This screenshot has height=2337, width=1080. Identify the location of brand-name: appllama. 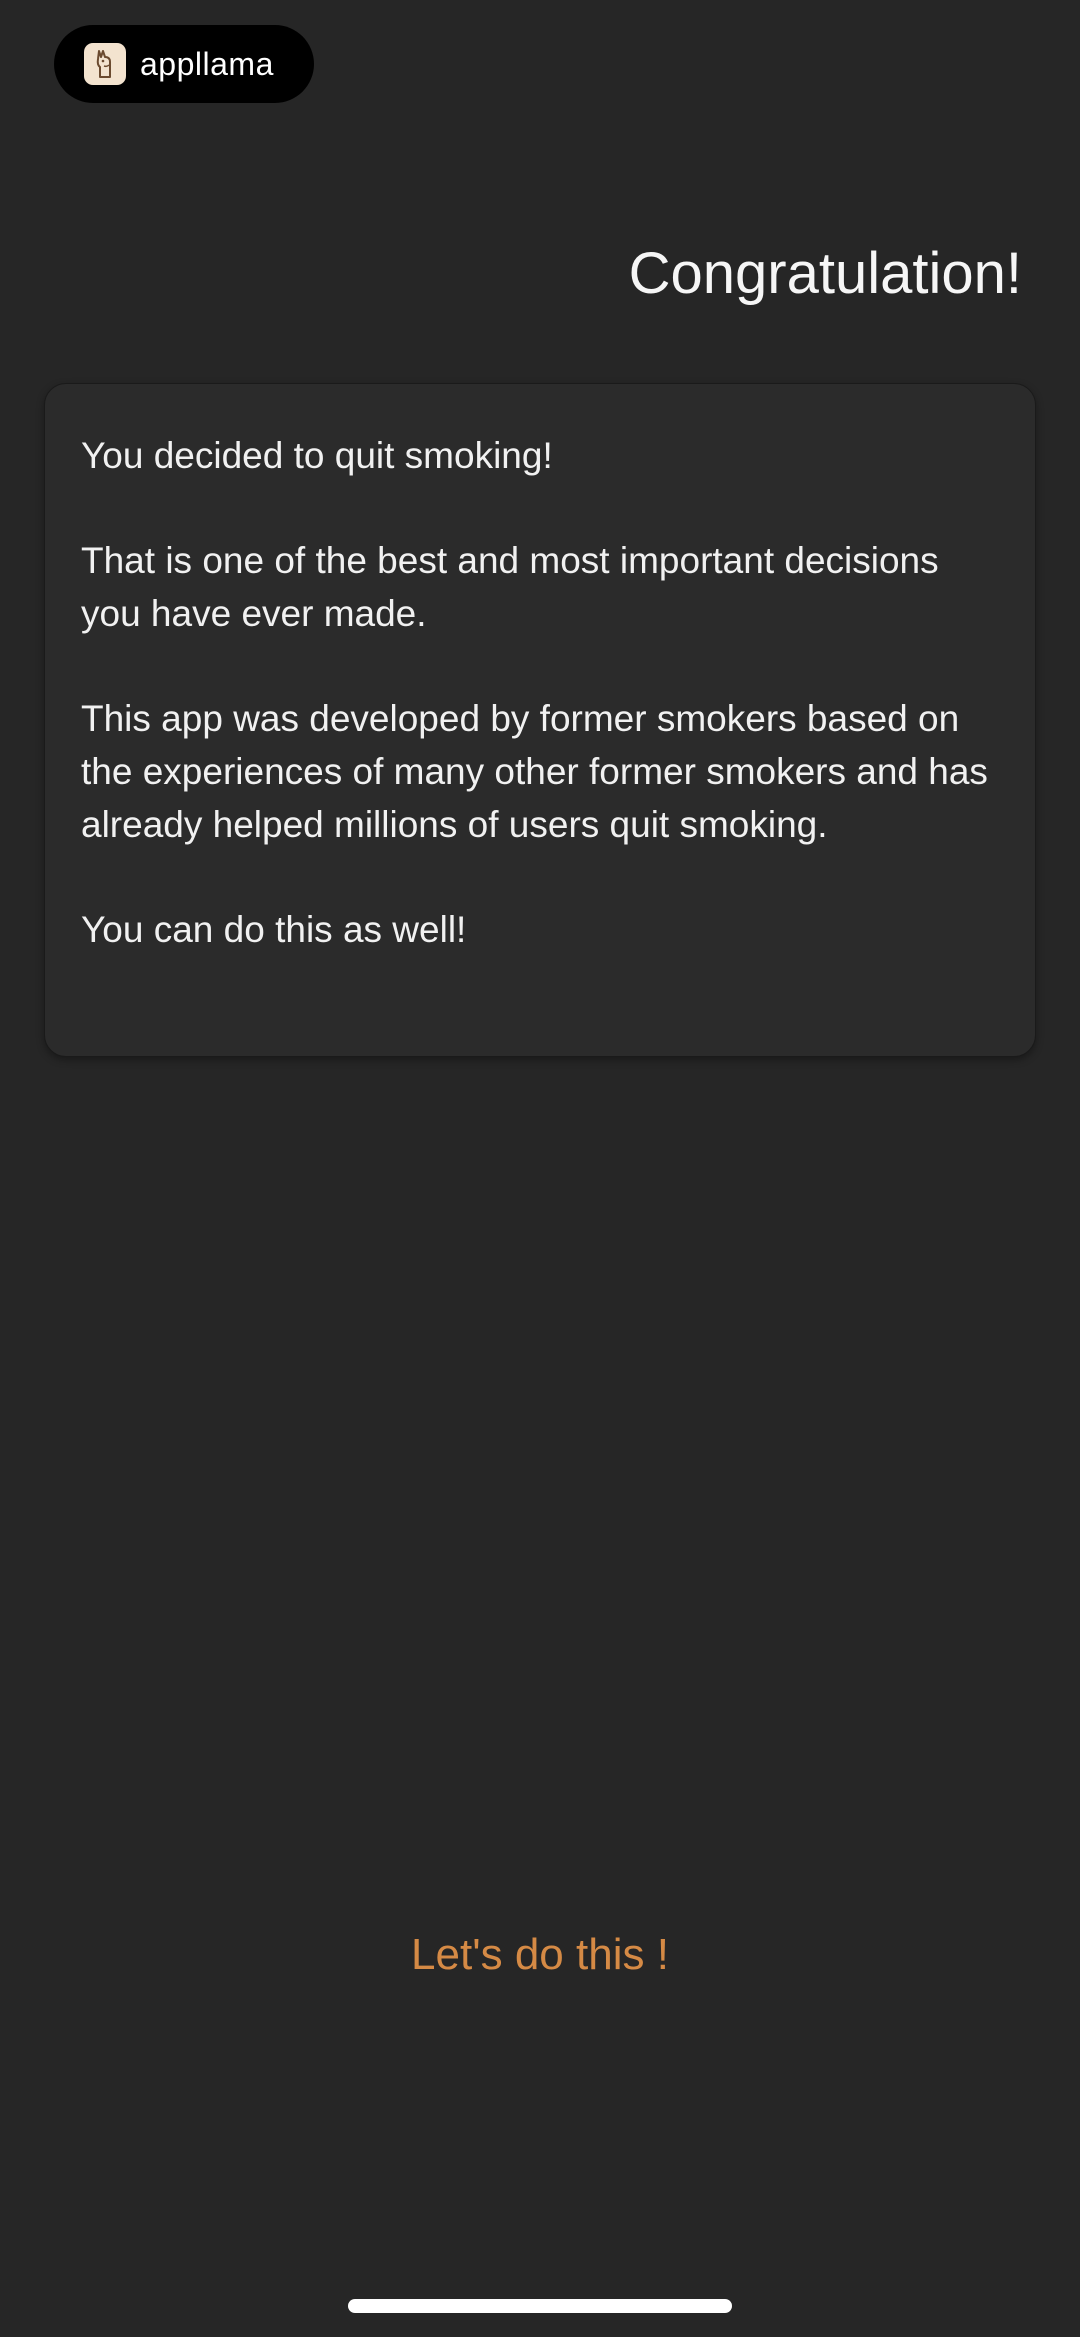
(207, 63).